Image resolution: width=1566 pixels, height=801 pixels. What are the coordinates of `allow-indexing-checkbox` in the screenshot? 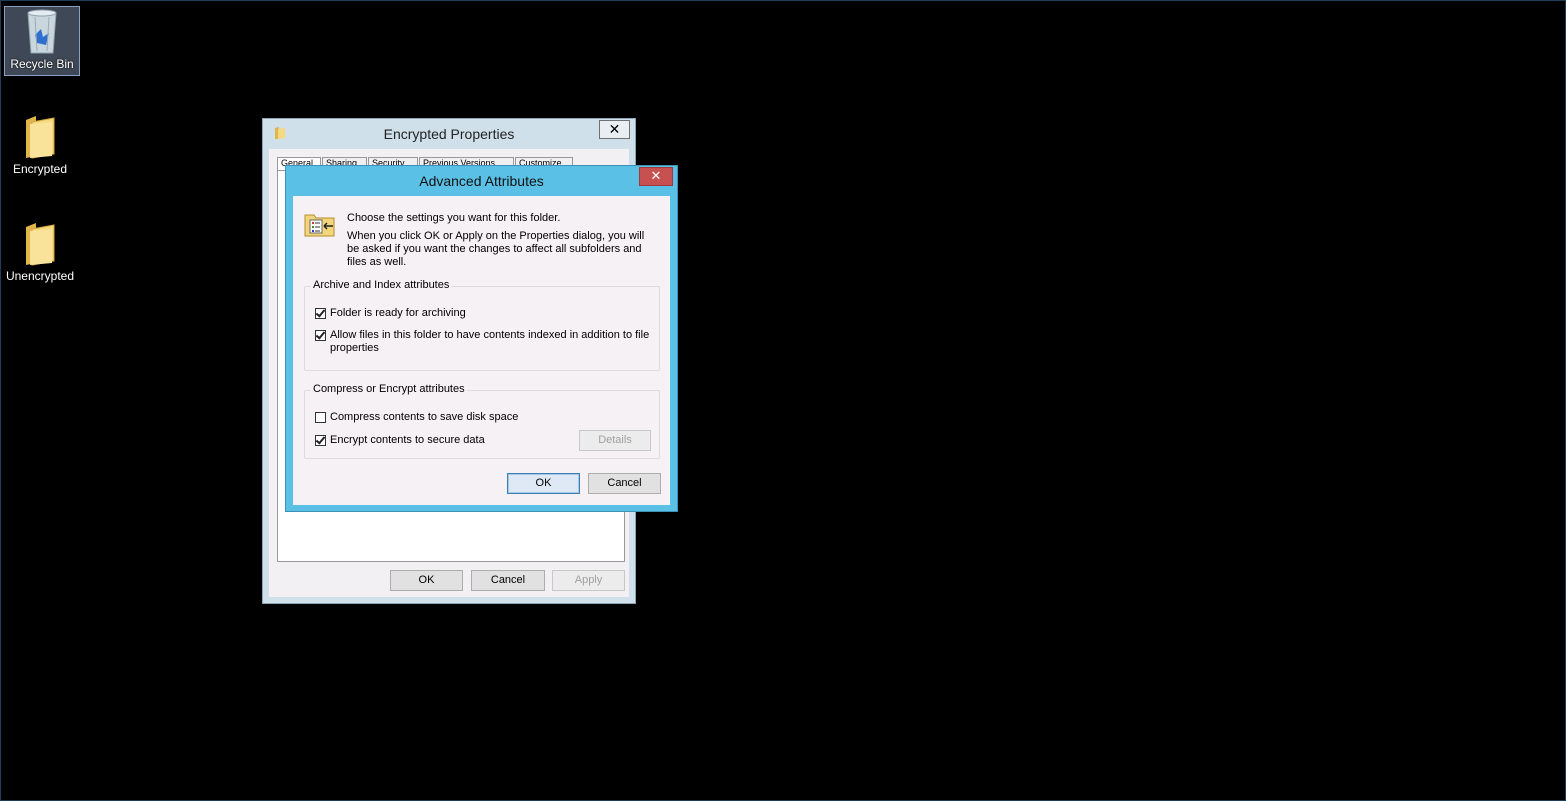 It's located at (320, 335).